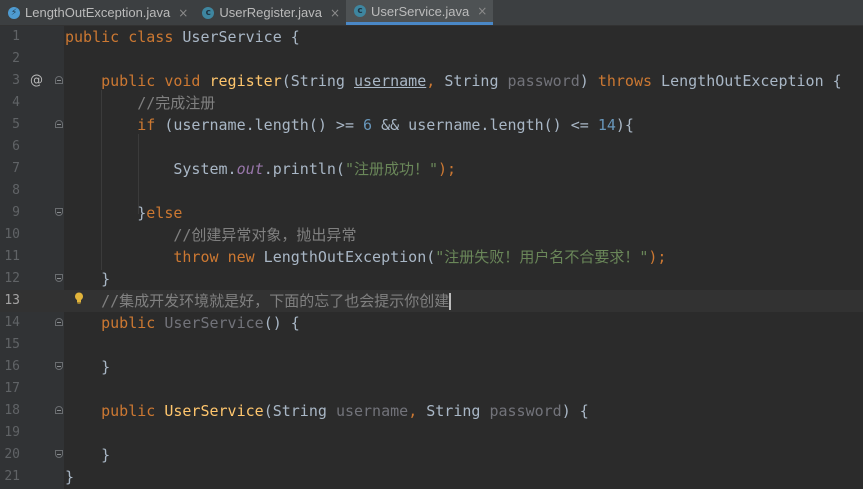  What do you see at coordinates (304, 169) in the screenshot?
I see `code-text-part: .println(` at bounding box center [304, 169].